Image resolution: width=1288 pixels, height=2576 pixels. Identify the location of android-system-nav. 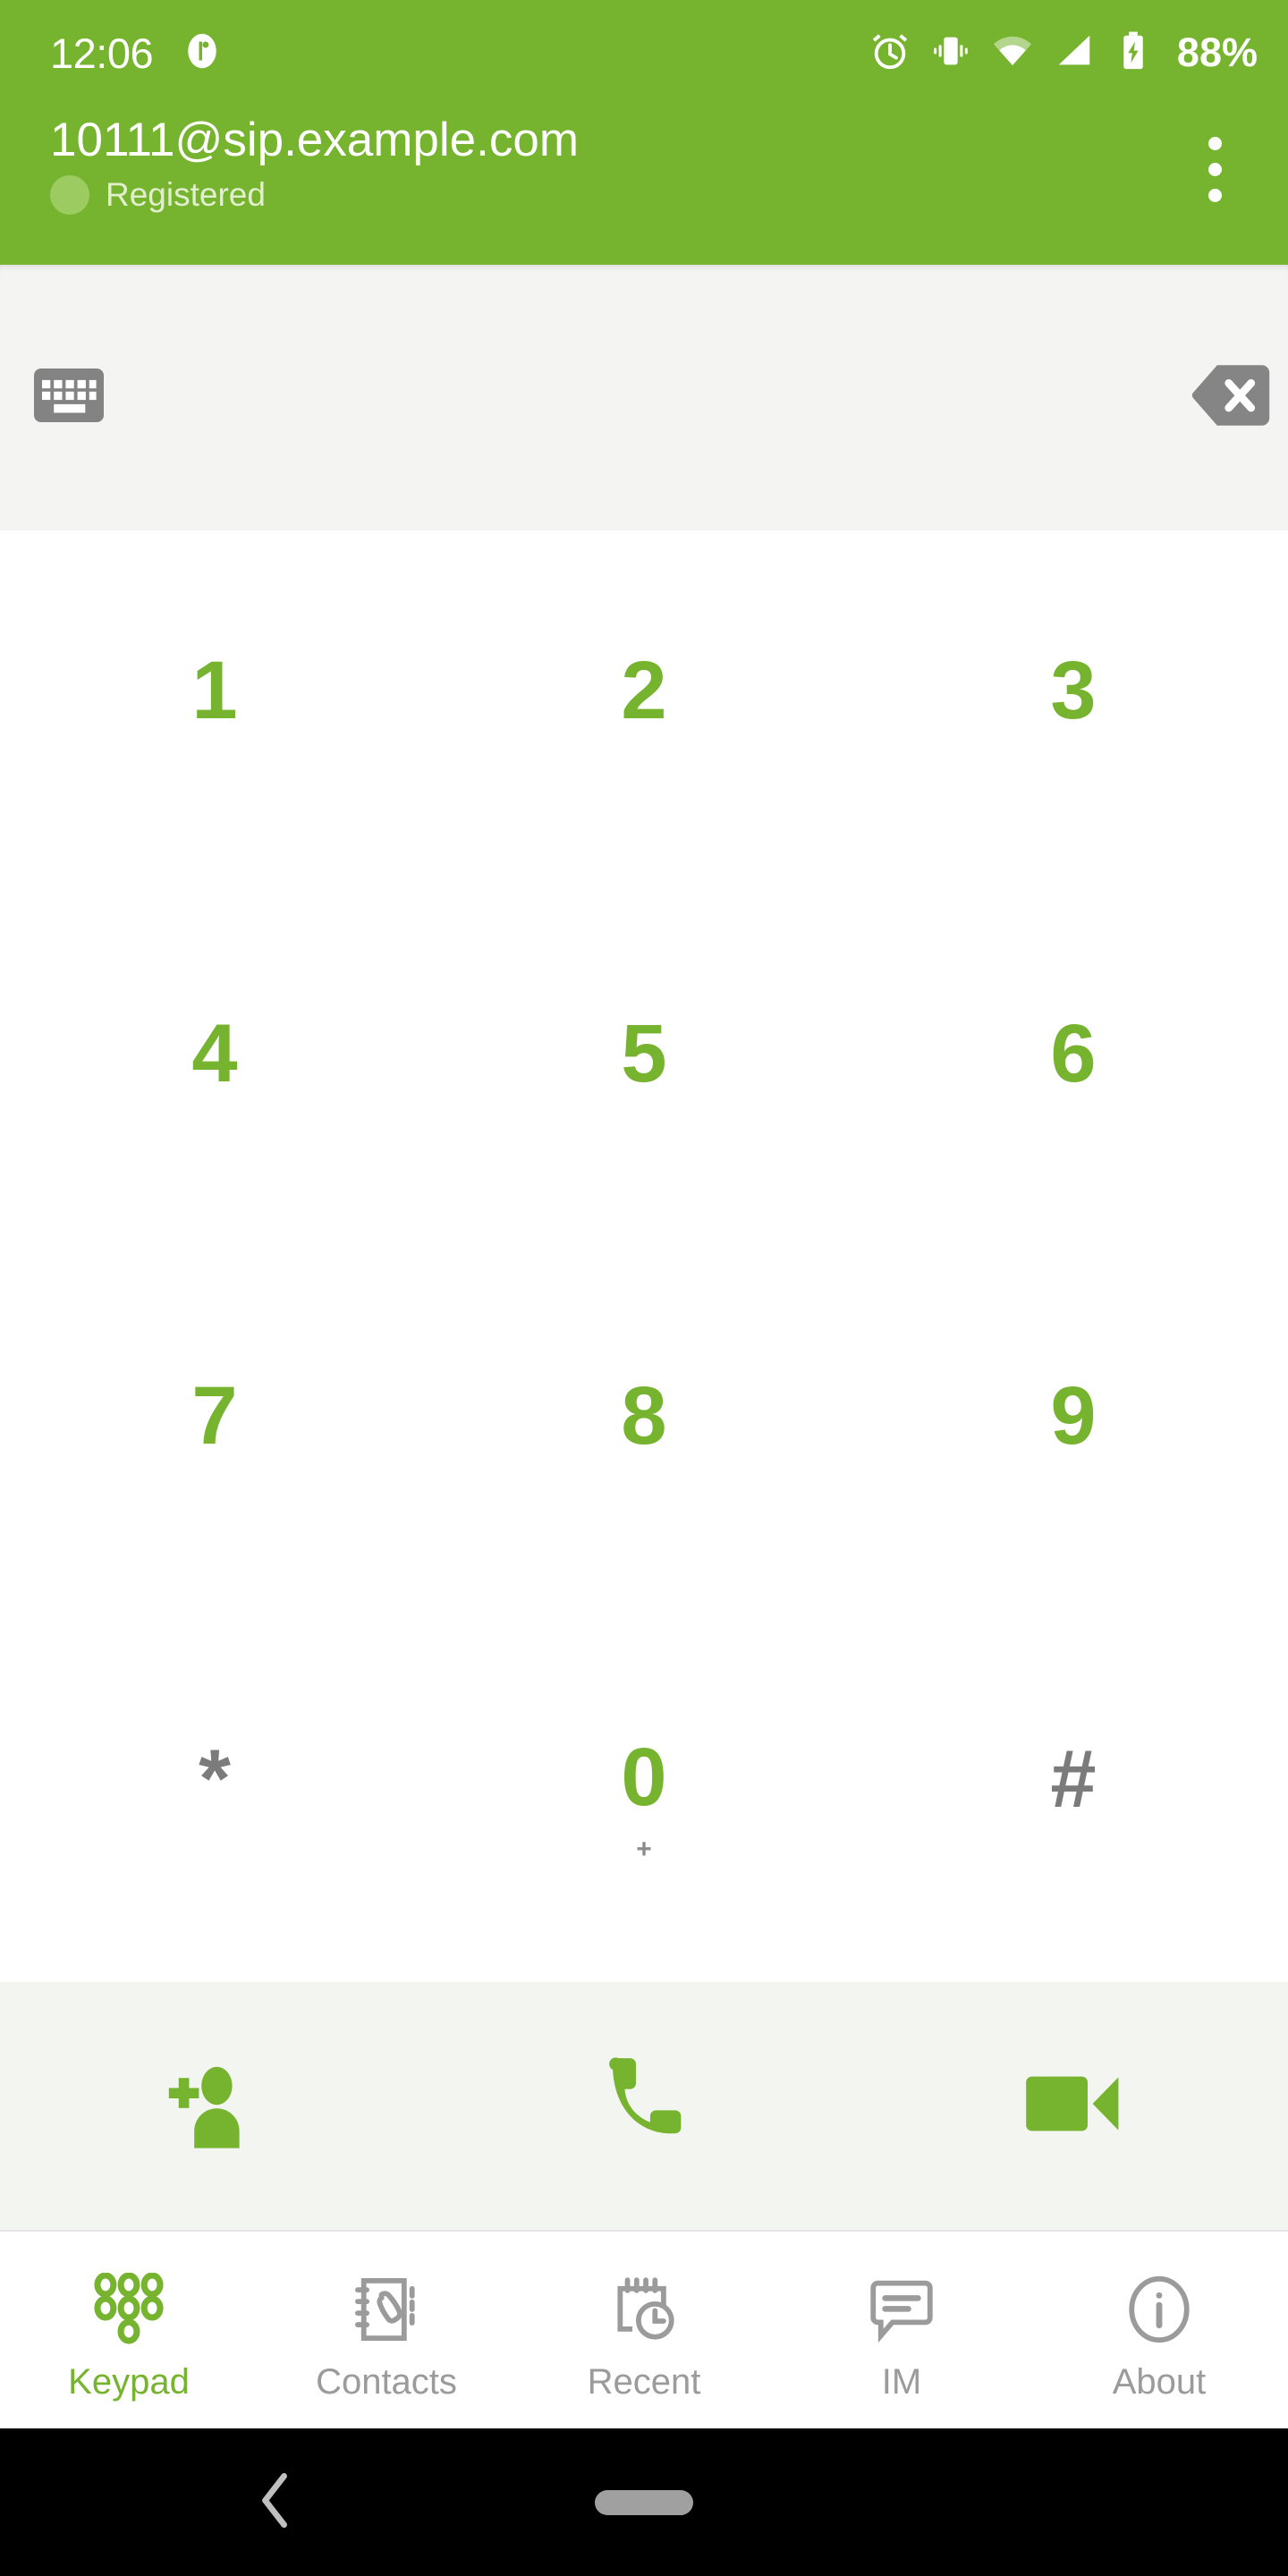
(644, 2502).